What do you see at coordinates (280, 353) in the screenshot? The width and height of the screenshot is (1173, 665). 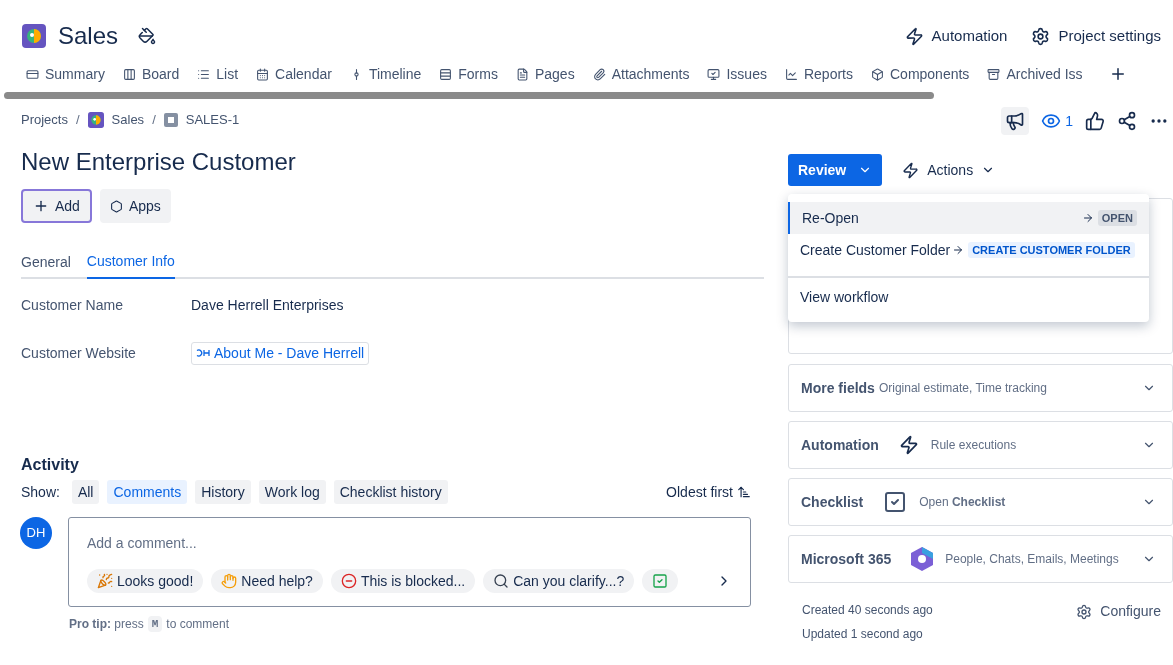 I see `website-link: About Me - Dave Herrell` at bounding box center [280, 353].